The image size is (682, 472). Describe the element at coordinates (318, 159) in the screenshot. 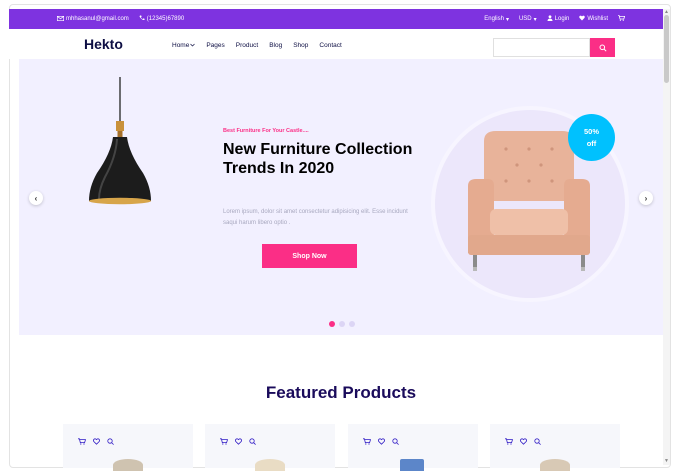

I see `hero-headline: New Furniture Collection Trends In 2020` at that location.